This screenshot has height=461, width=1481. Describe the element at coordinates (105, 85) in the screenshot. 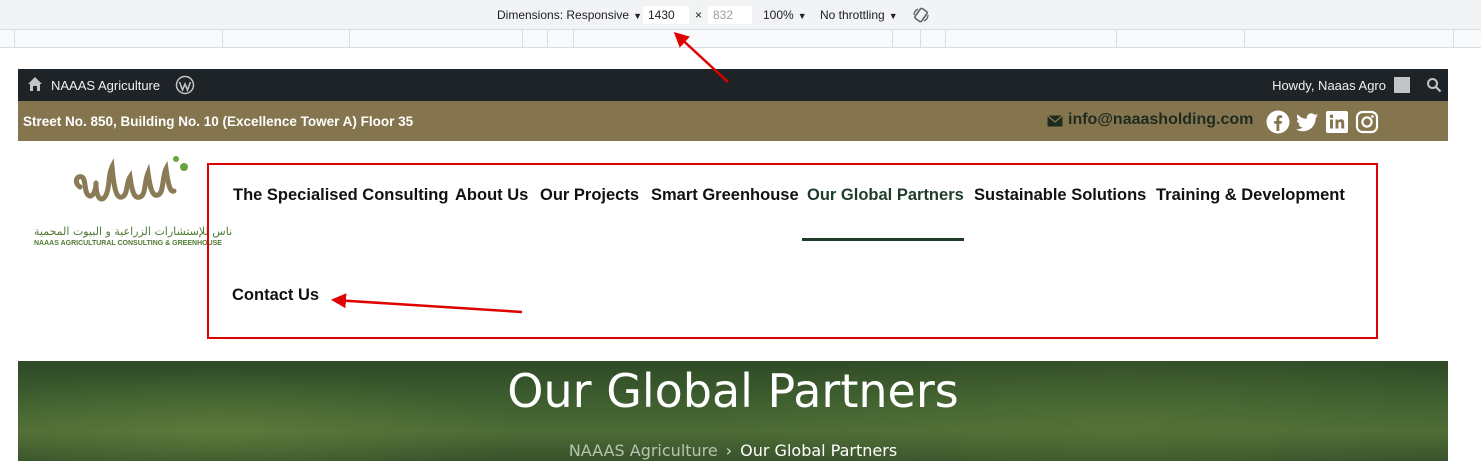

I see `admin-site-name: NAAAS Agriculture` at that location.